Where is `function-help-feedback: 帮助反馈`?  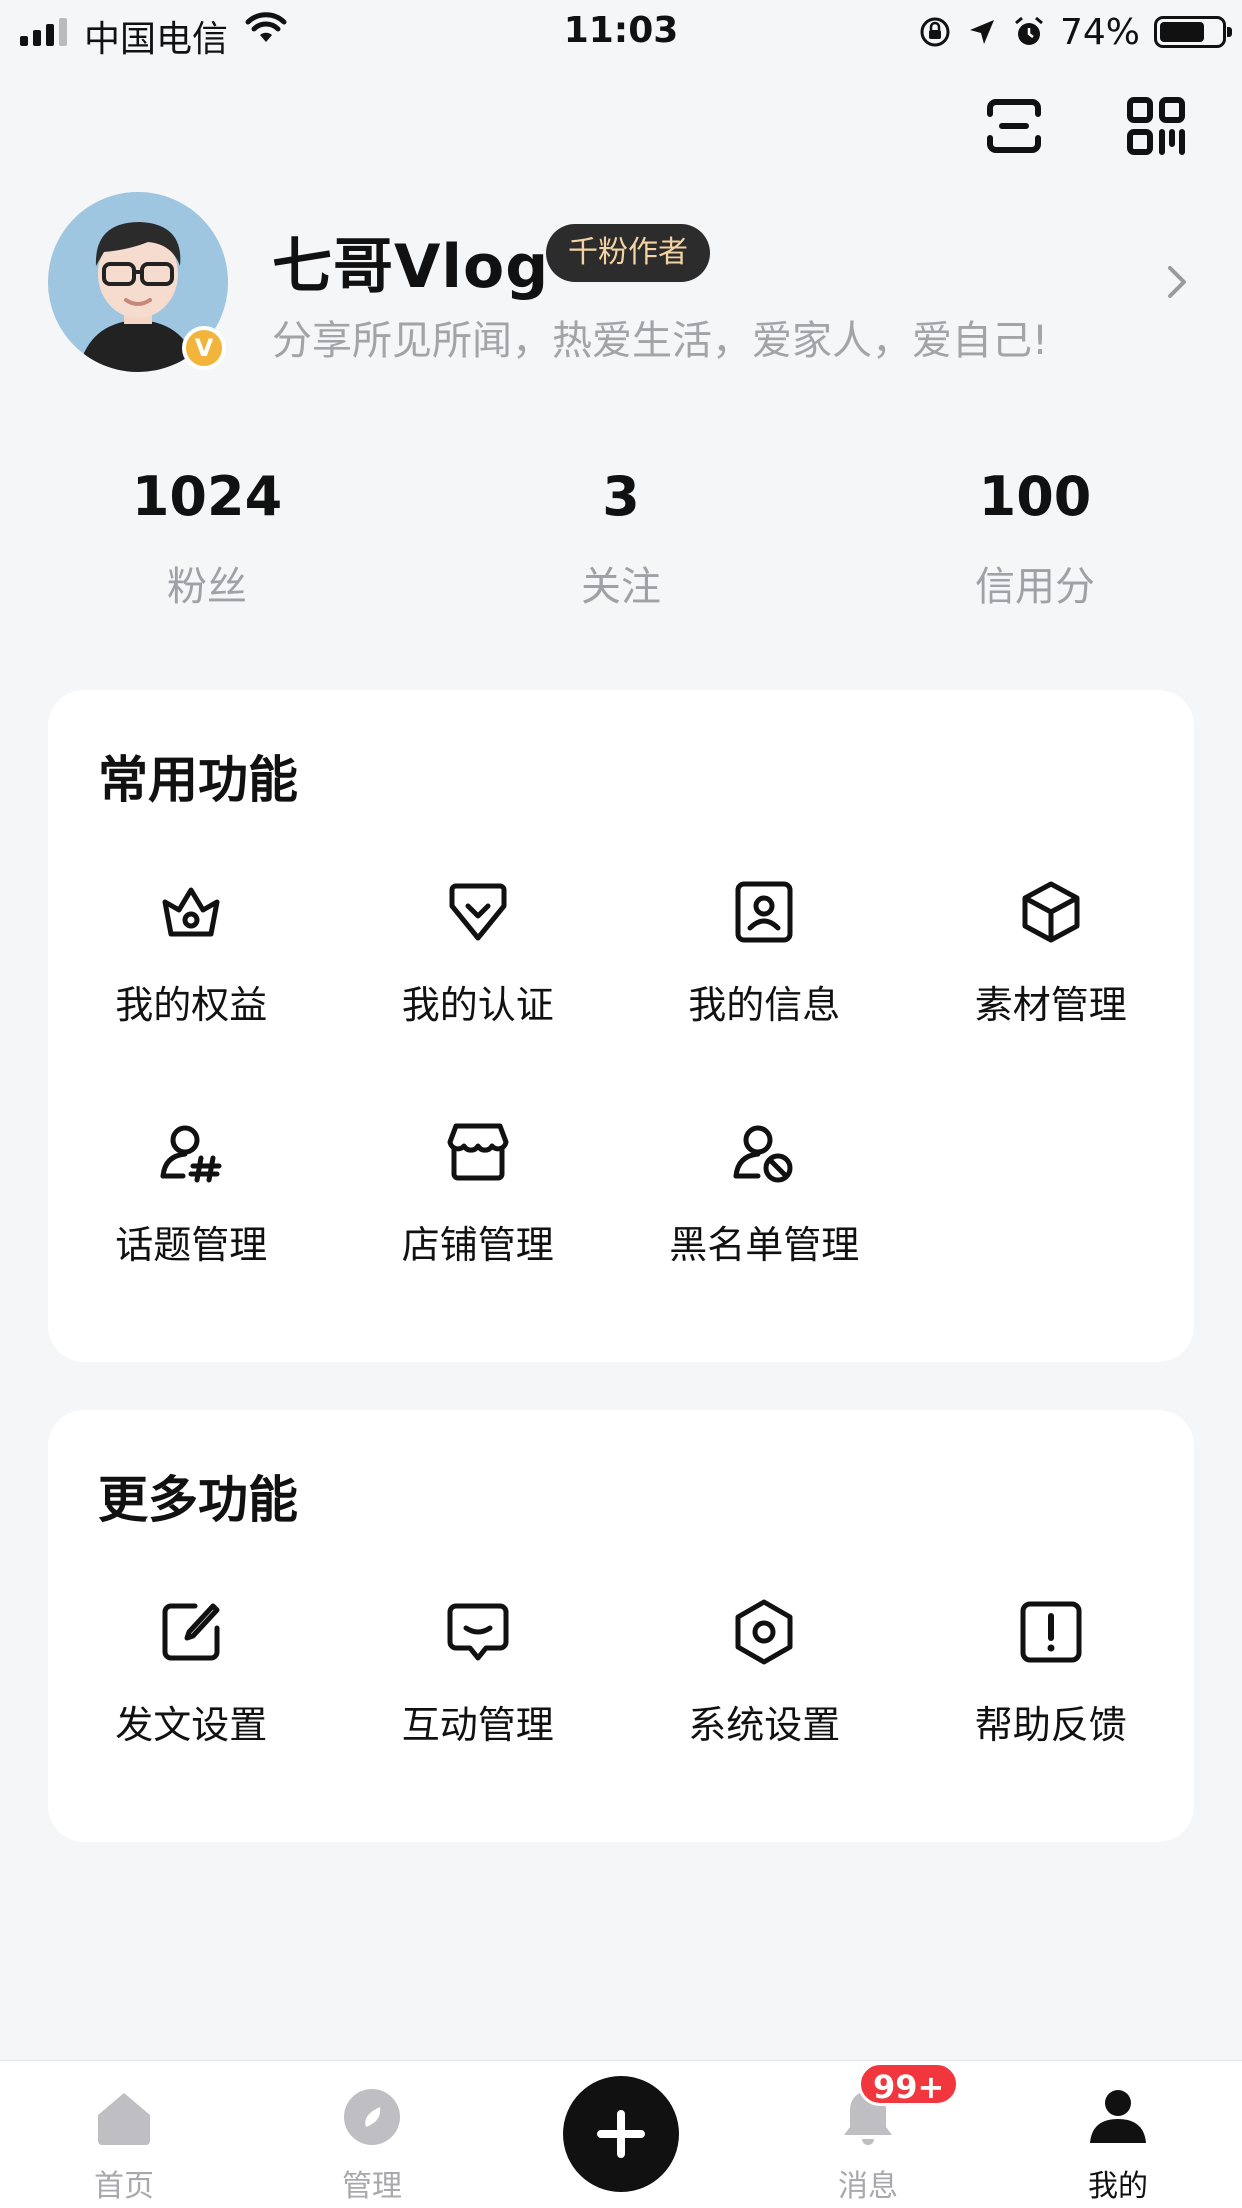 function-help-feedback: 帮助反馈 is located at coordinates (1051, 1716).